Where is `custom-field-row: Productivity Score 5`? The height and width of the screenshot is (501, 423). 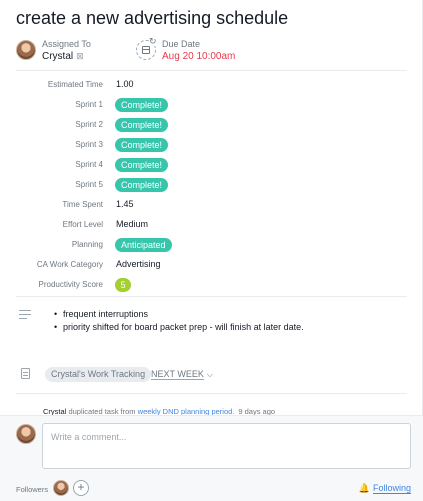 custom-field-row: Productivity Score 5 is located at coordinates (130, 287).